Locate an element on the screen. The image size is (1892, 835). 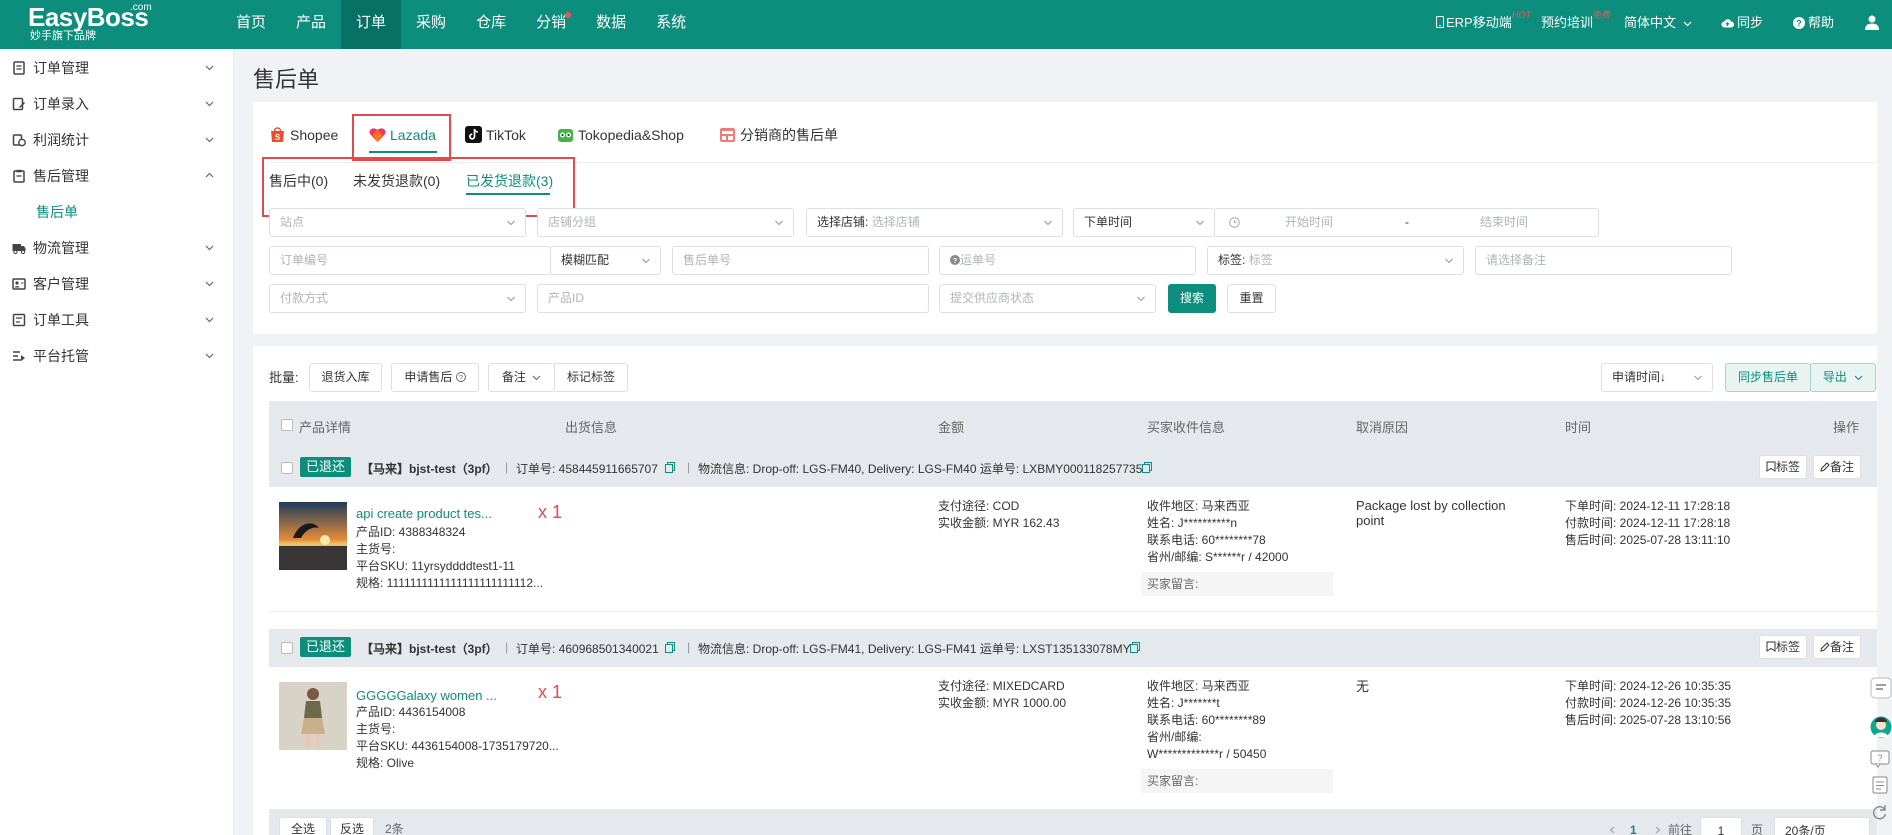
nav-order: 订单 is located at coordinates (371, 24).